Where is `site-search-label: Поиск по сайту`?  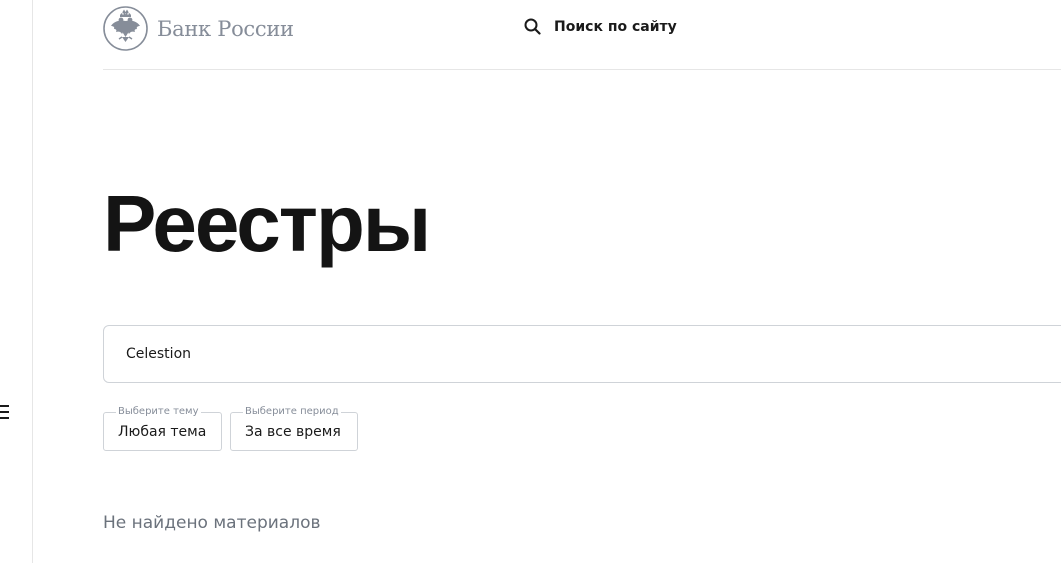 site-search-label: Поиск по сайту is located at coordinates (615, 26).